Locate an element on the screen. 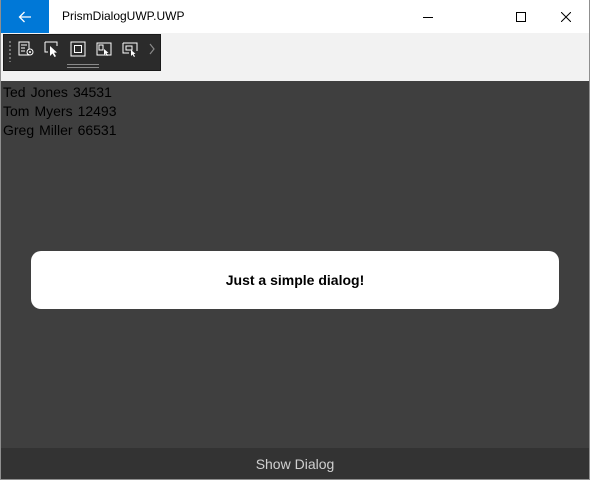 The height and width of the screenshot is (481, 590). list-item: Ted Jones 34531 is located at coordinates (62, 92).